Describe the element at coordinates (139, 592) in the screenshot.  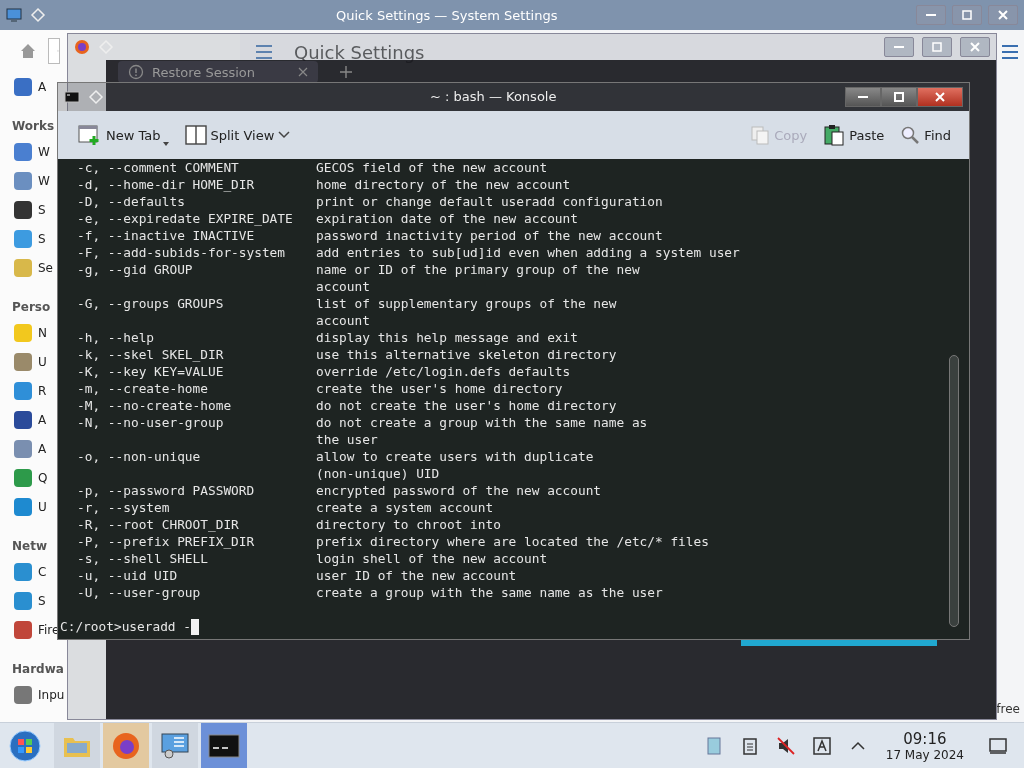
I see `option-text: -U, --user-group` at that location.